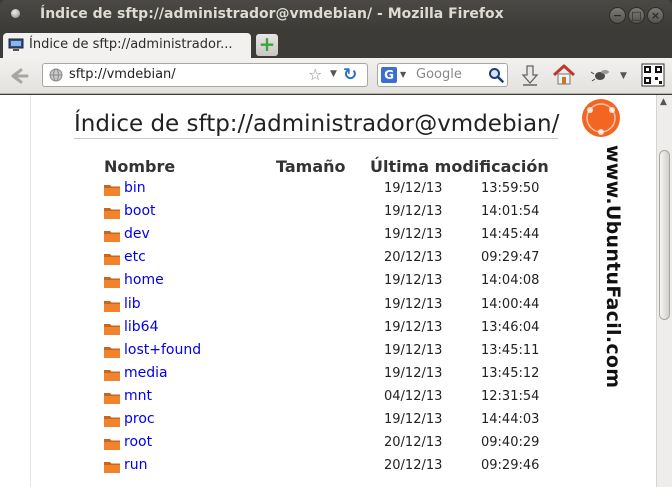 The height and width of the screenshot is (487, 672). What do you see at coordinates (613, 267) in the screenshot?
I see `watermark-text: www.UbuntuFacil.com` at bounding box center [613, 267].